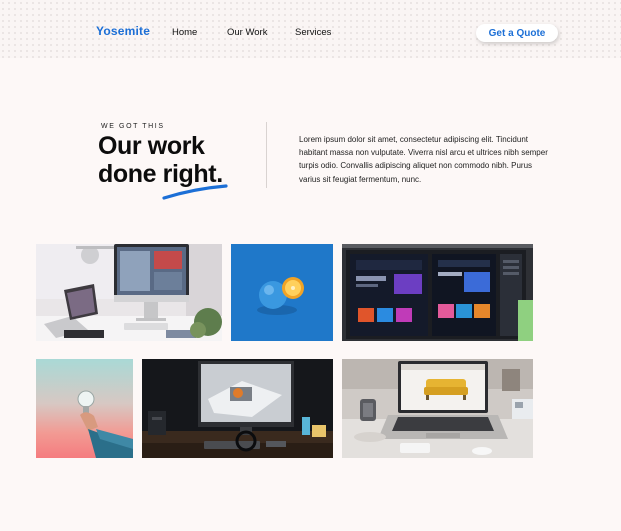  What do you see at coordinates (184, 32) in the screenshot?
I see `nav-home: Home` at bounding box center [184, 32].